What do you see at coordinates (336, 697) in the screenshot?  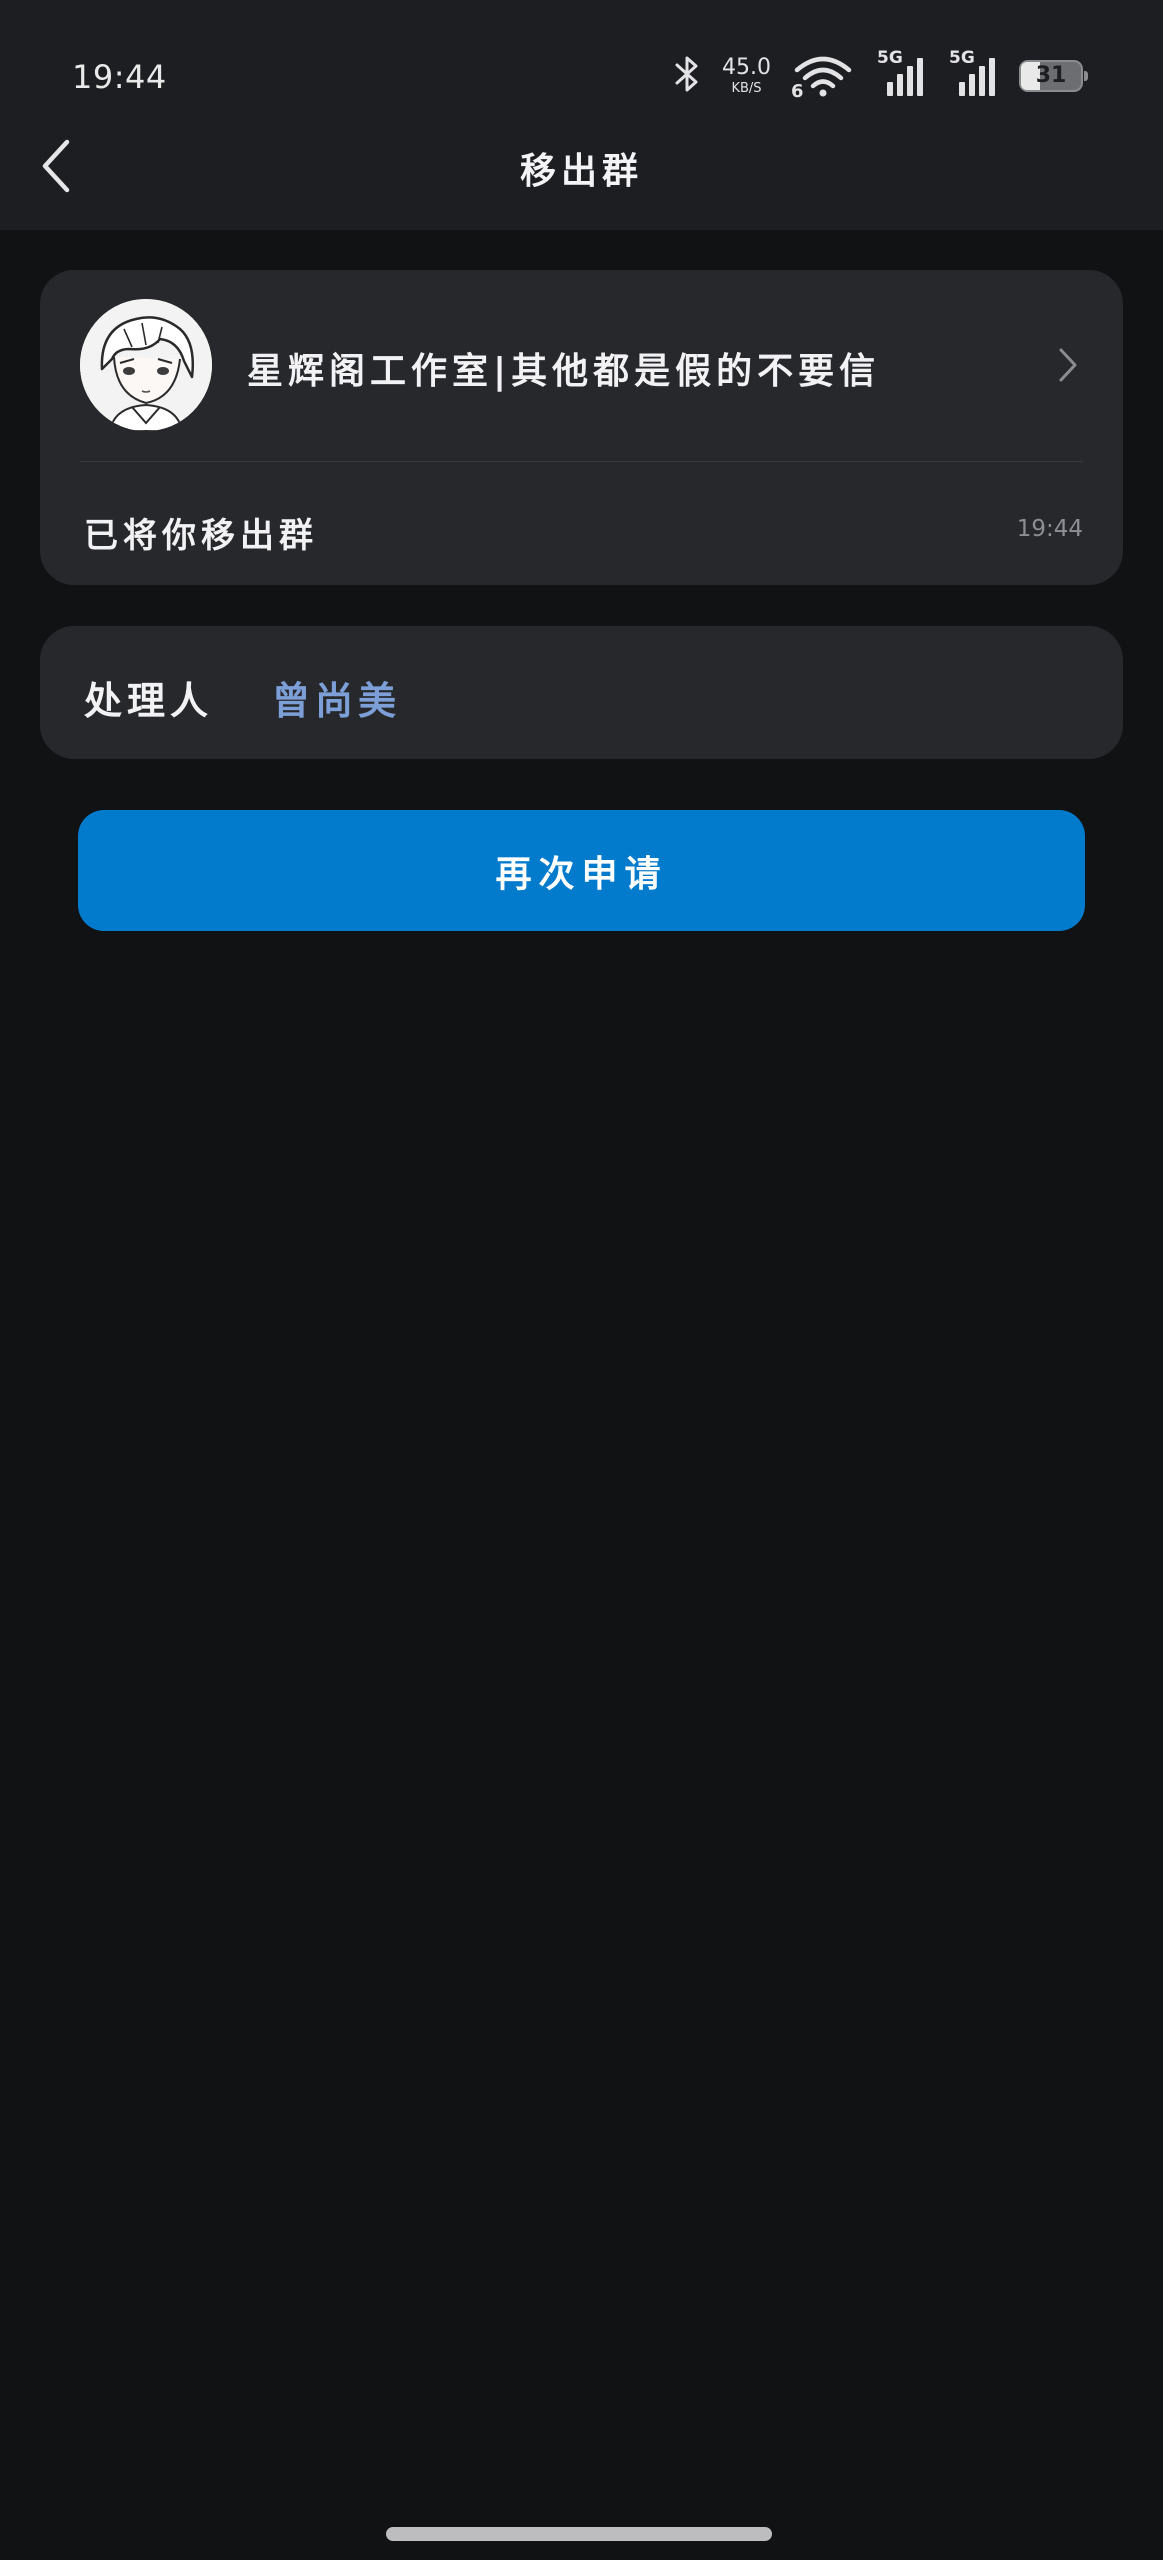 I see `handler-name-link: 曾尚美` at bounding box center [336, 697].